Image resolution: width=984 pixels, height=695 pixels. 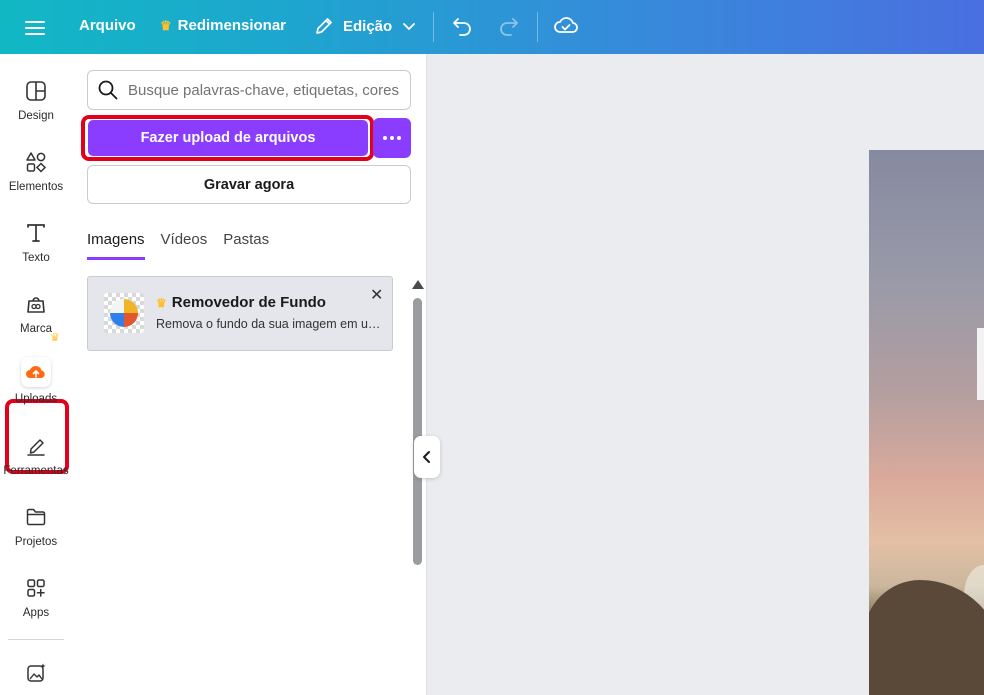 I want to click on rail-item-design: Design, so click(x=36, y=103).